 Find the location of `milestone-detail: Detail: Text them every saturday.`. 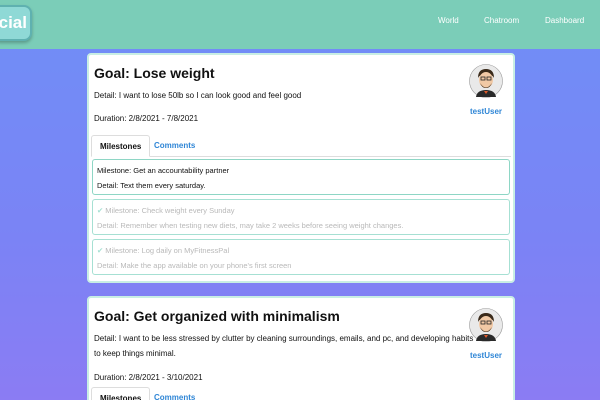

milestone-detail: Detail: Text them every saturday. is located at coordinates (151, 185).